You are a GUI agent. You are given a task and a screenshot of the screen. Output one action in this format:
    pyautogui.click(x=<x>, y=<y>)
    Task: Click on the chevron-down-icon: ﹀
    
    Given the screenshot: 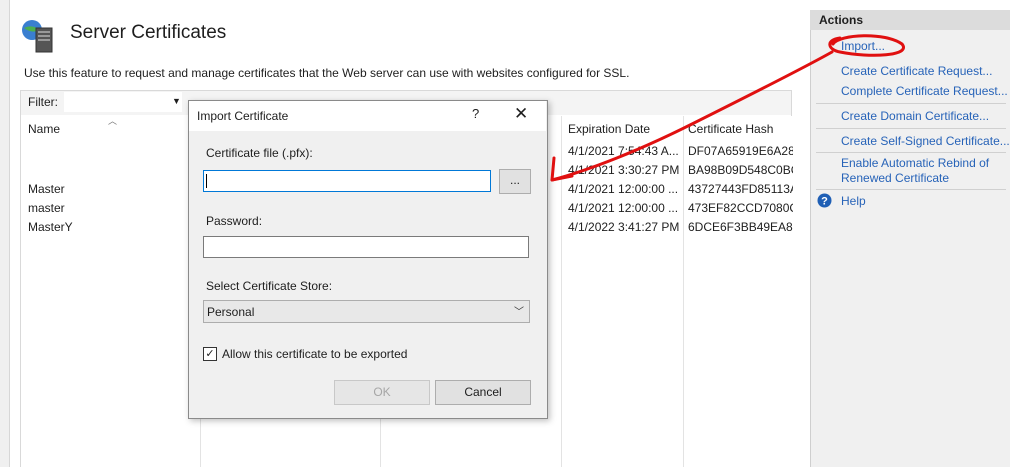 What is the action you would take?
    pyautogui.click(x=519, y=310)
    